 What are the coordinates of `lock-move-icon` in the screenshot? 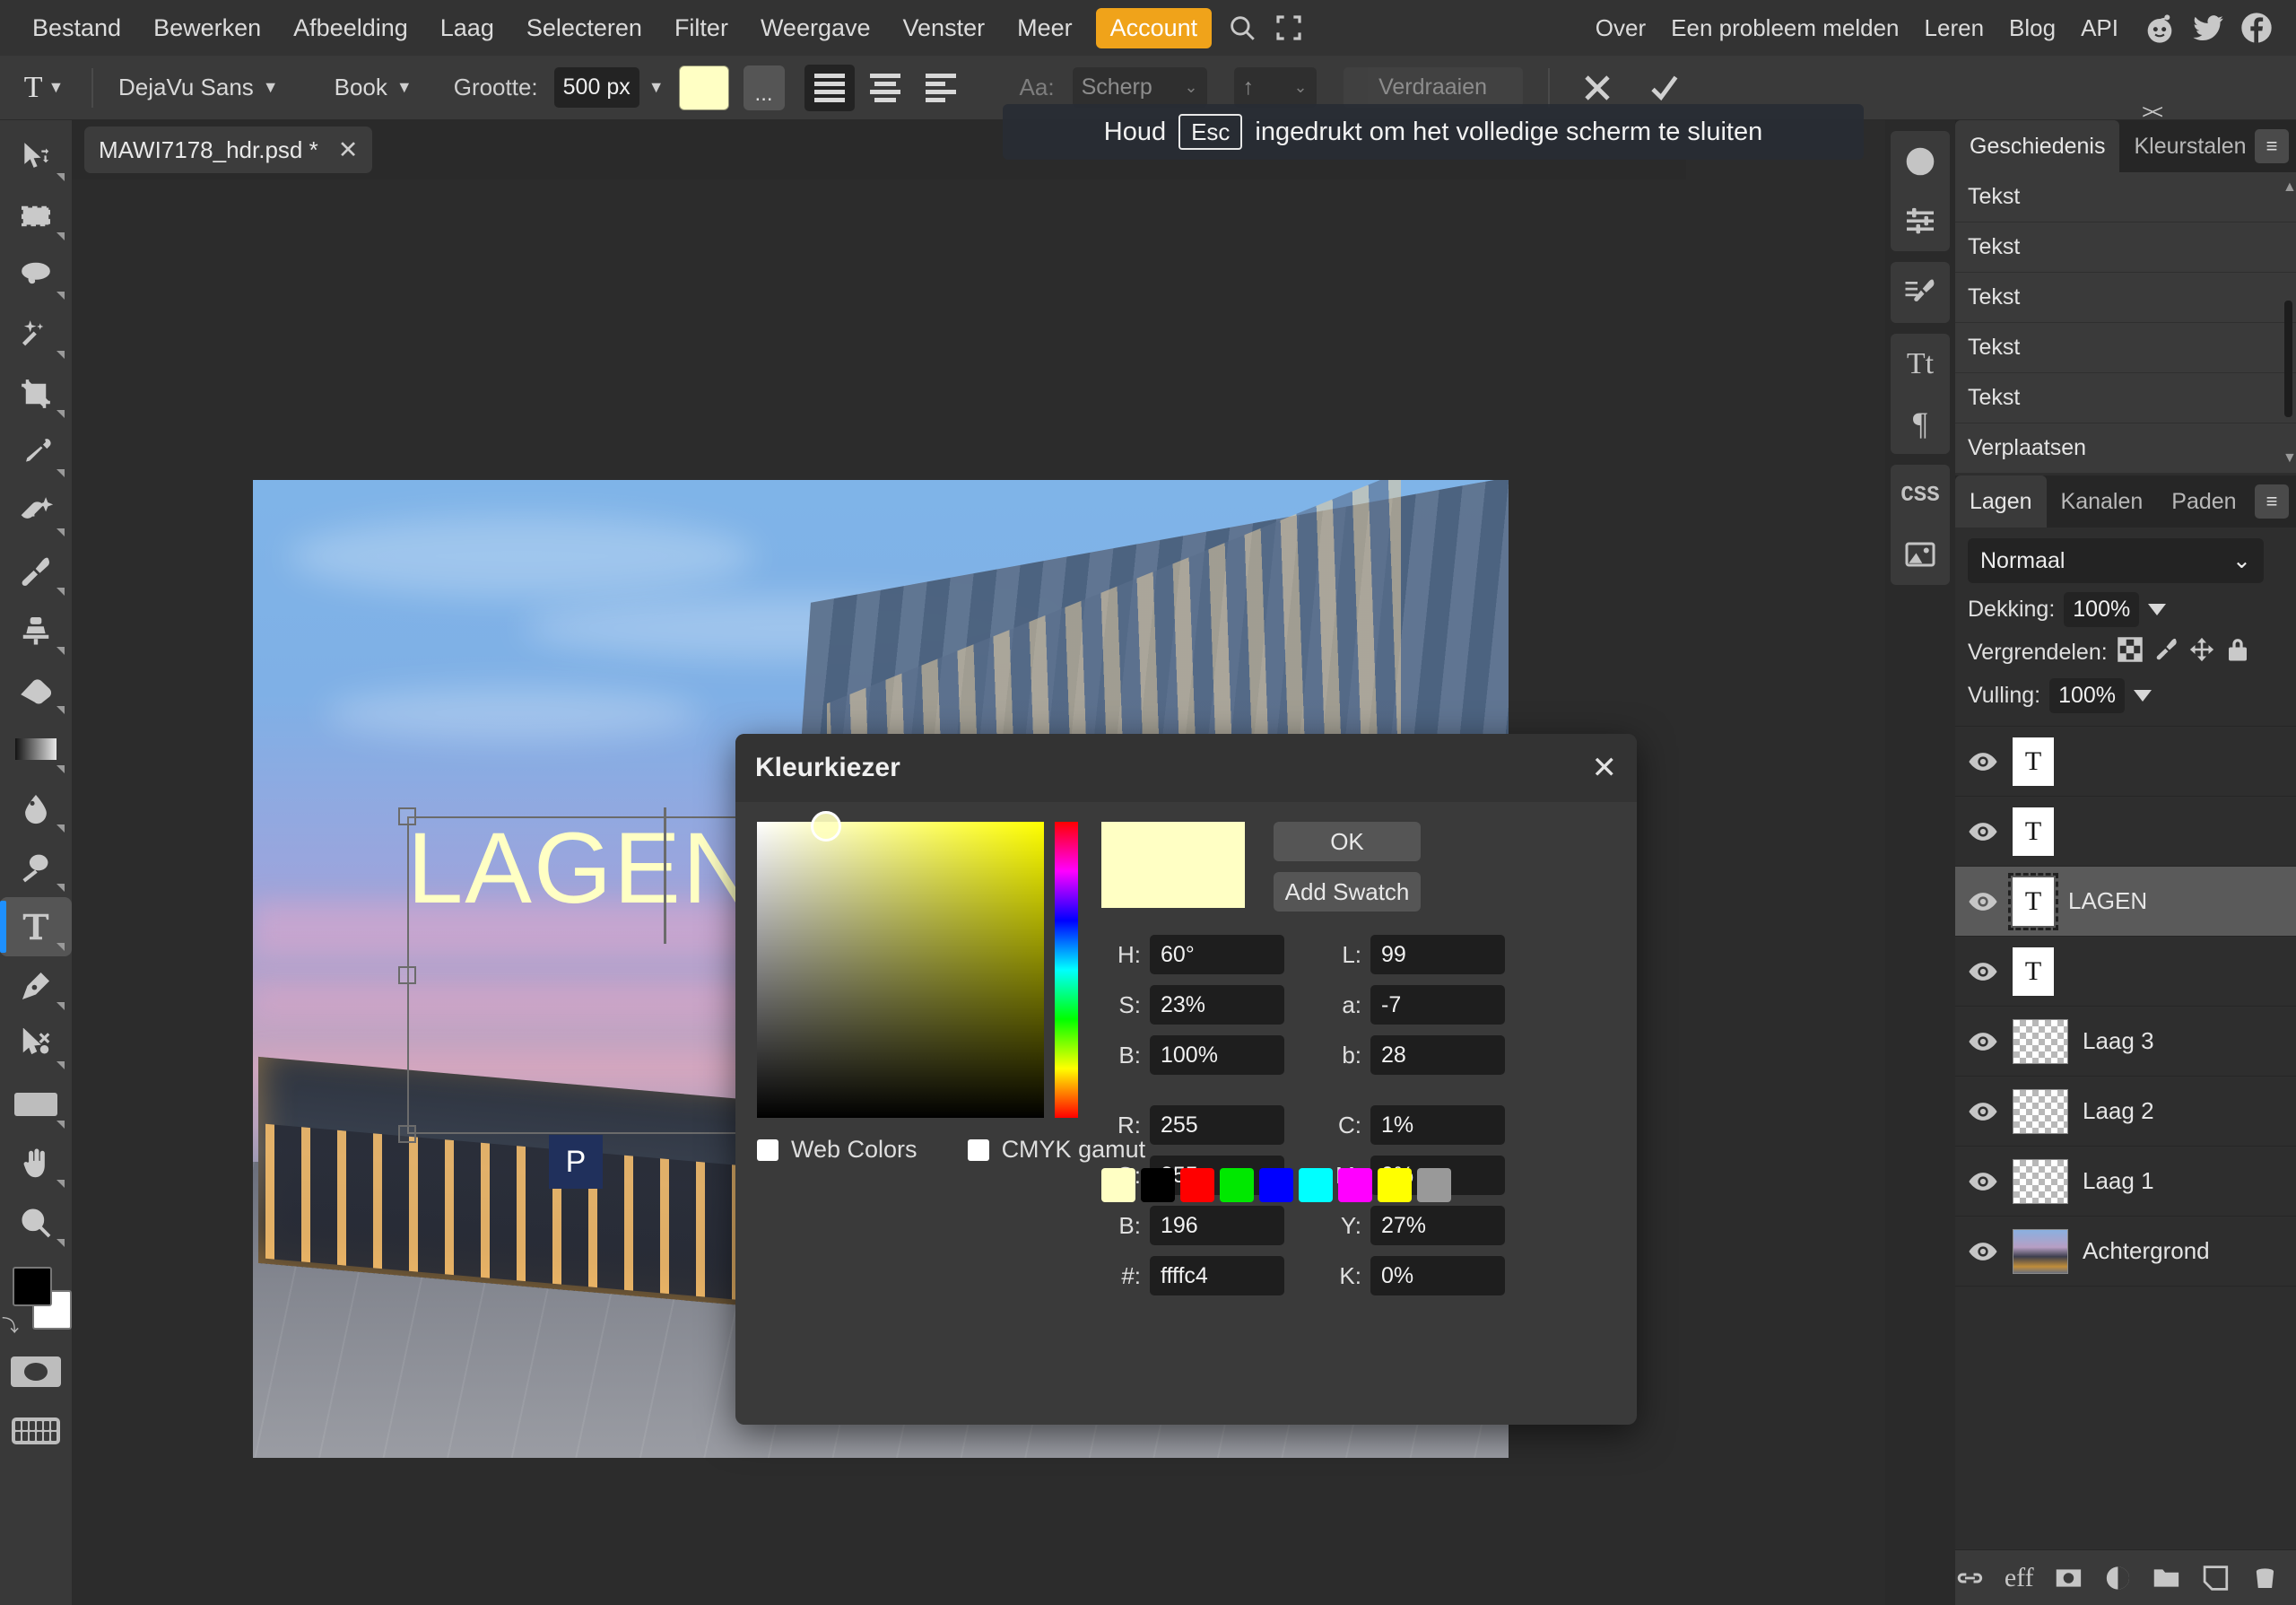 It's located at (2201, 652).